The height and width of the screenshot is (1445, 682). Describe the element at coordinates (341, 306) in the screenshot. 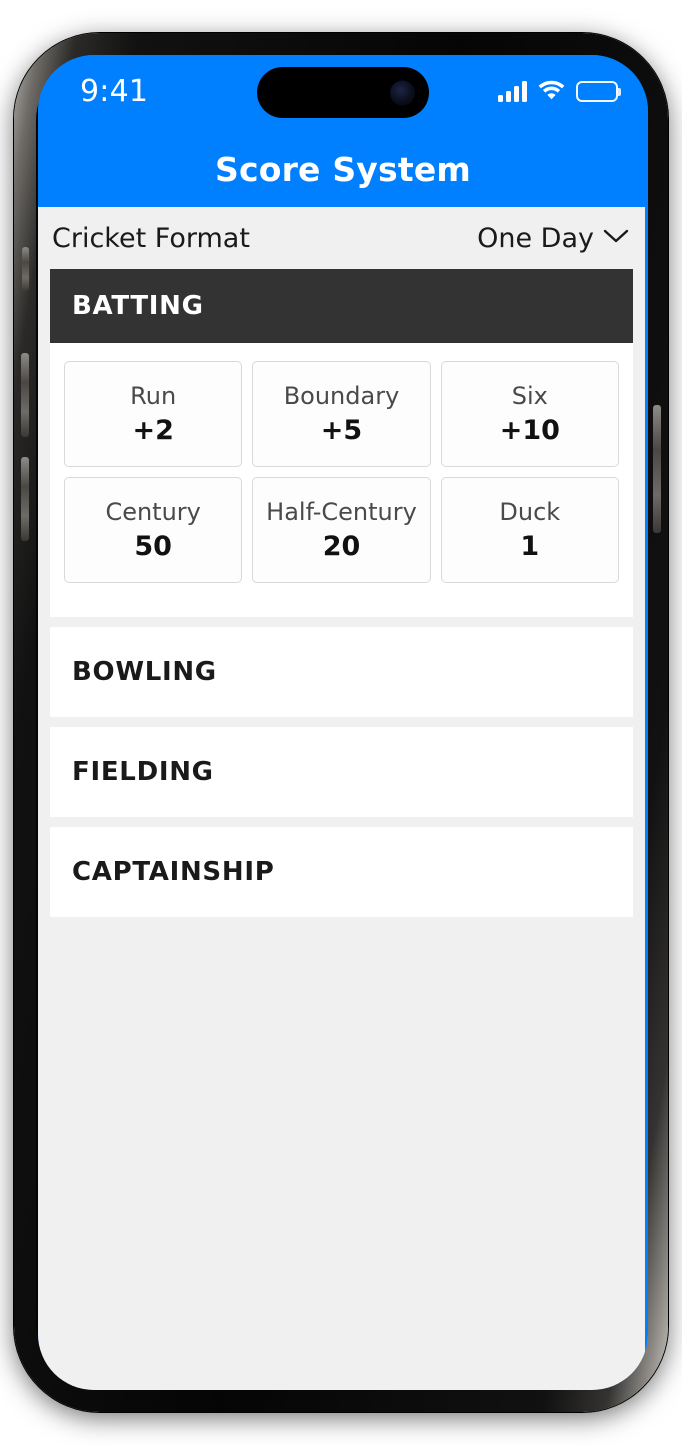

I see `section-header-batting: BATTING` at that location.